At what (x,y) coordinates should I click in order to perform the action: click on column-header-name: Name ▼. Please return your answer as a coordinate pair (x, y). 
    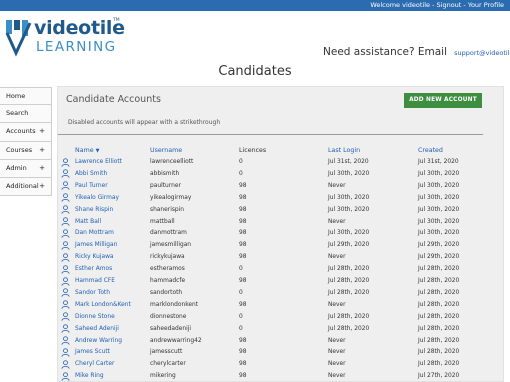
    Looking at the image, I should click on (87, 151).